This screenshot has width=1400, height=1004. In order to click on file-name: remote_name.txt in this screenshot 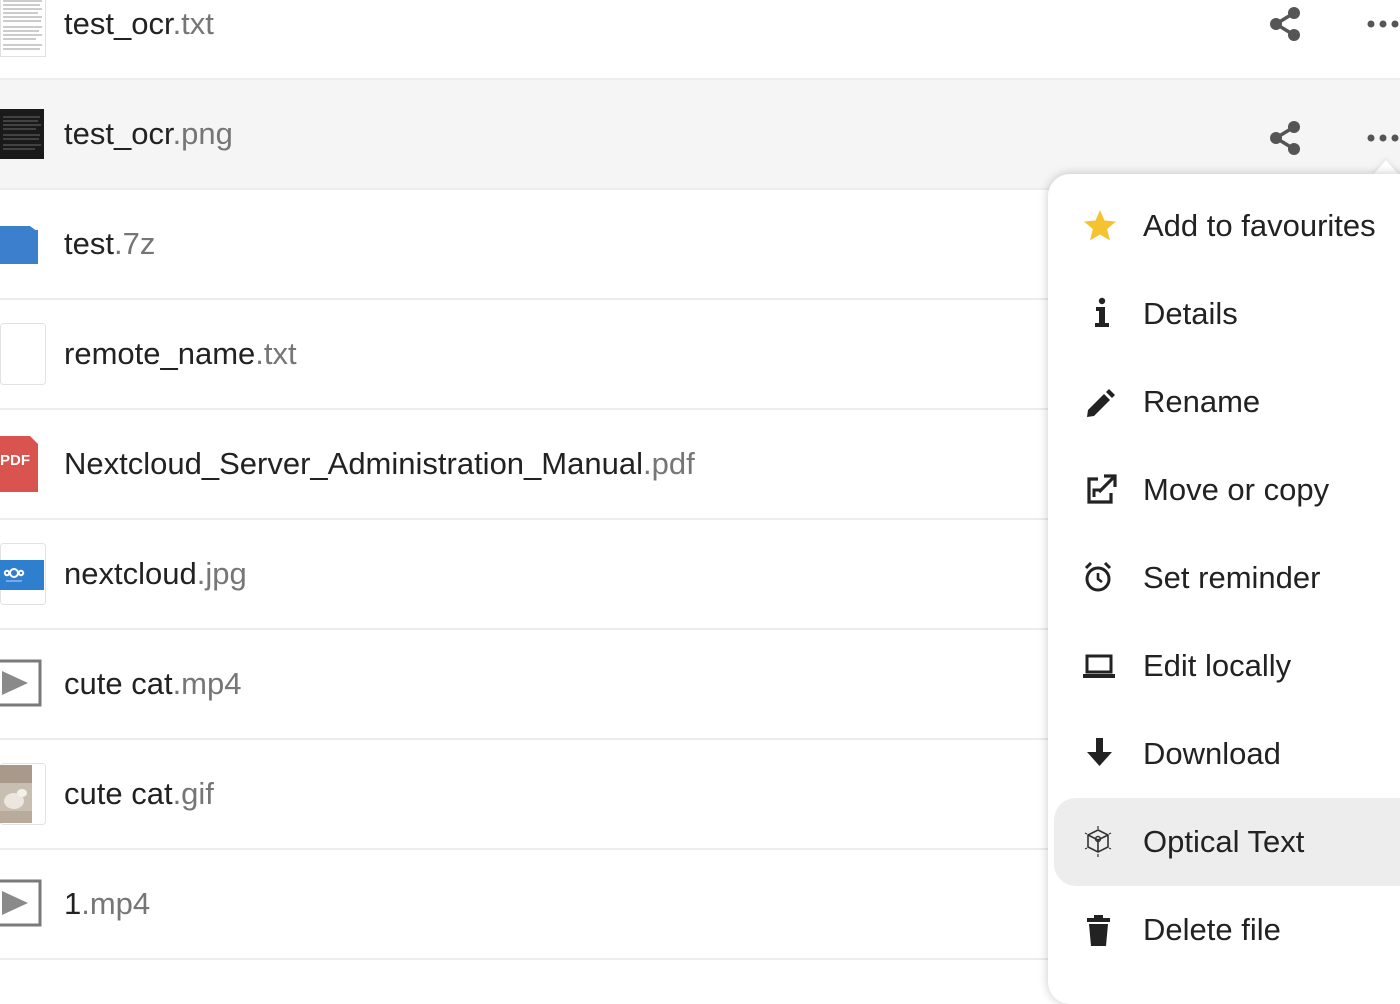, I will do `click(180, 354)`.